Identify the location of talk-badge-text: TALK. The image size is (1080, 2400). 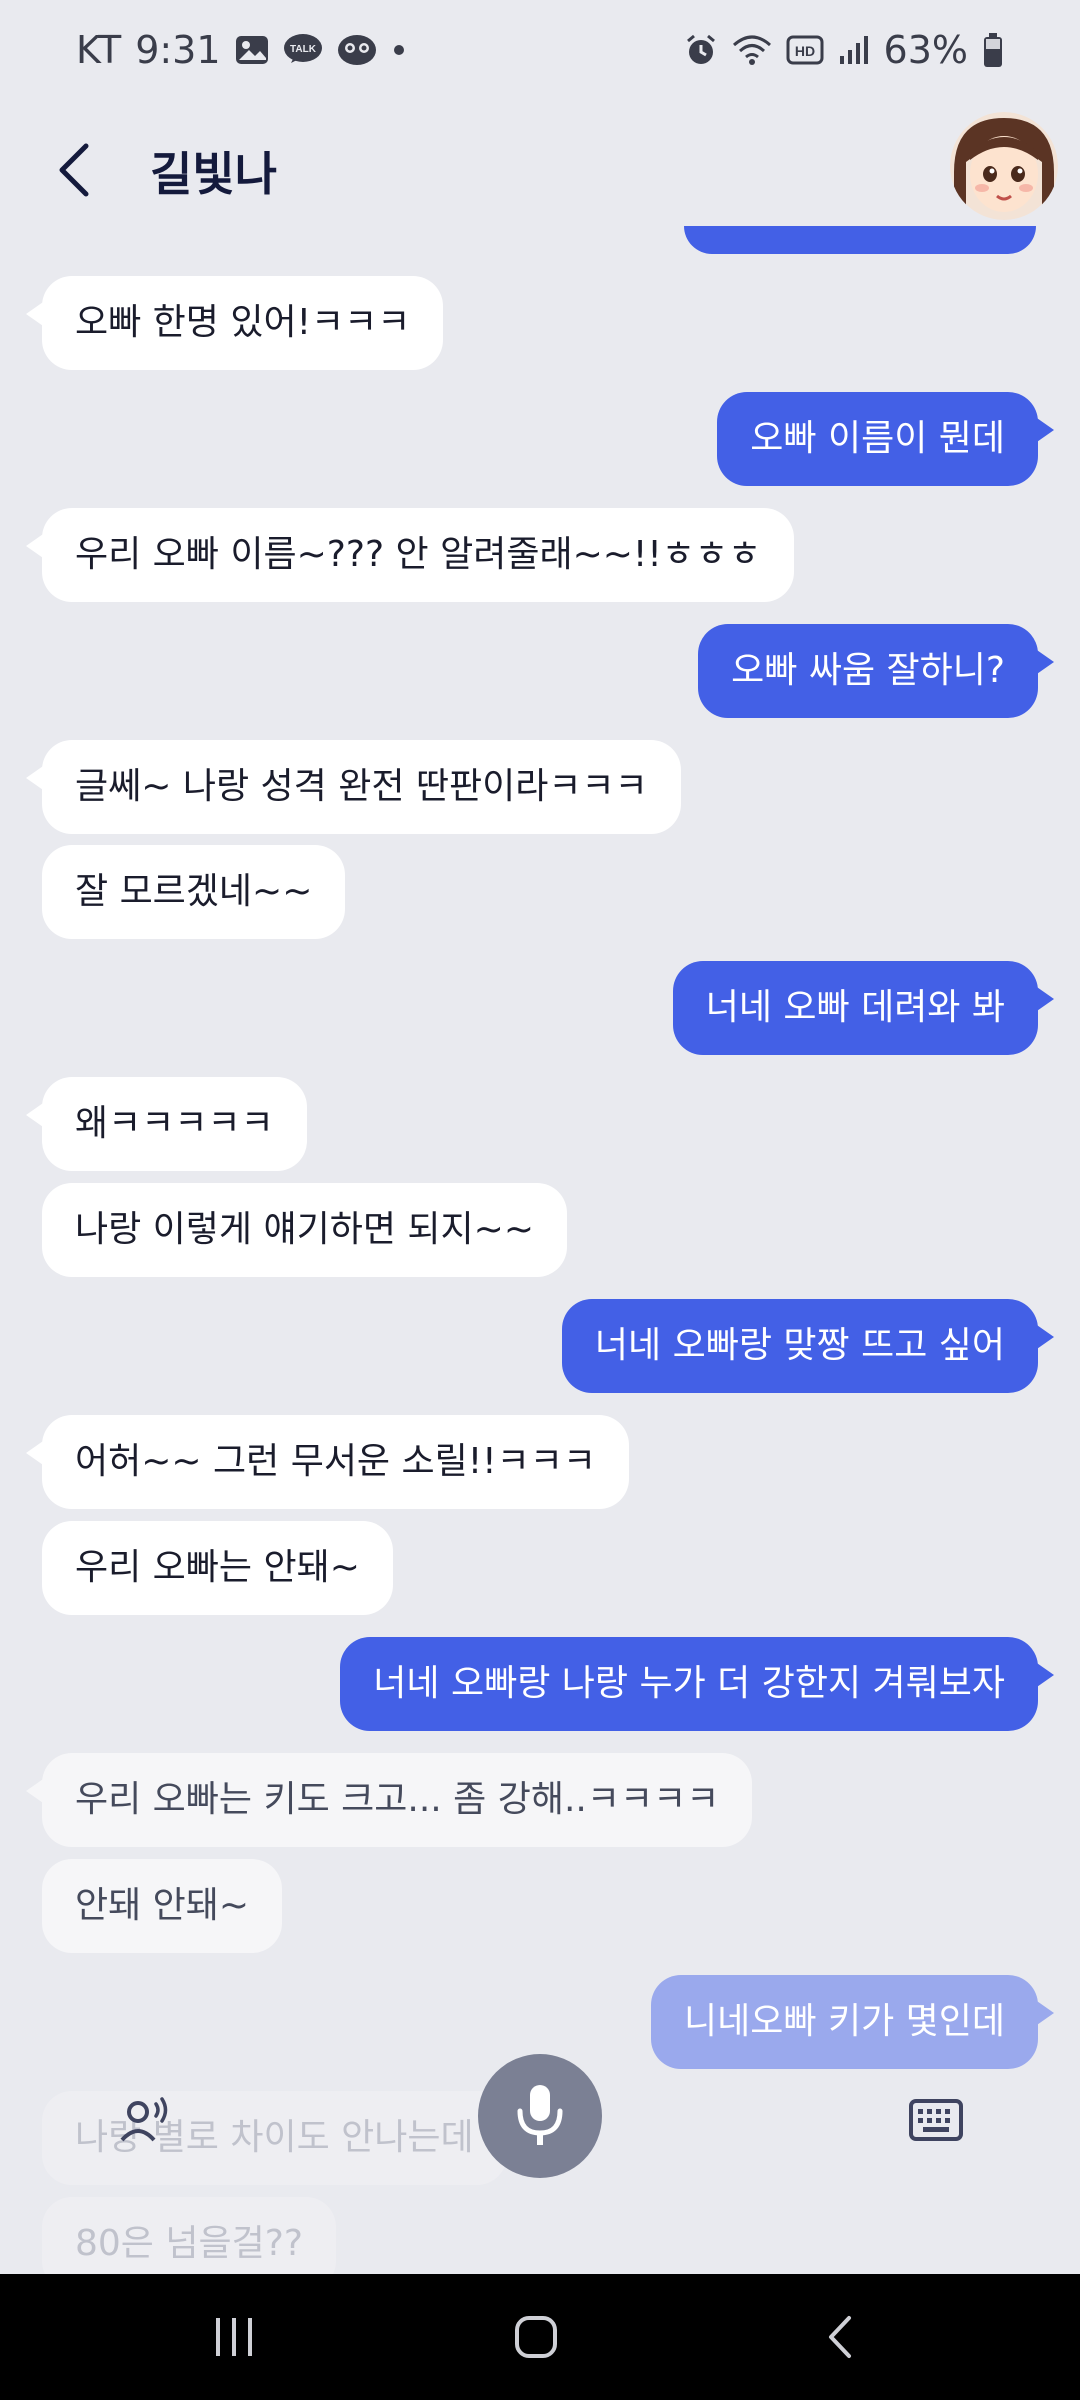
(303, 49).